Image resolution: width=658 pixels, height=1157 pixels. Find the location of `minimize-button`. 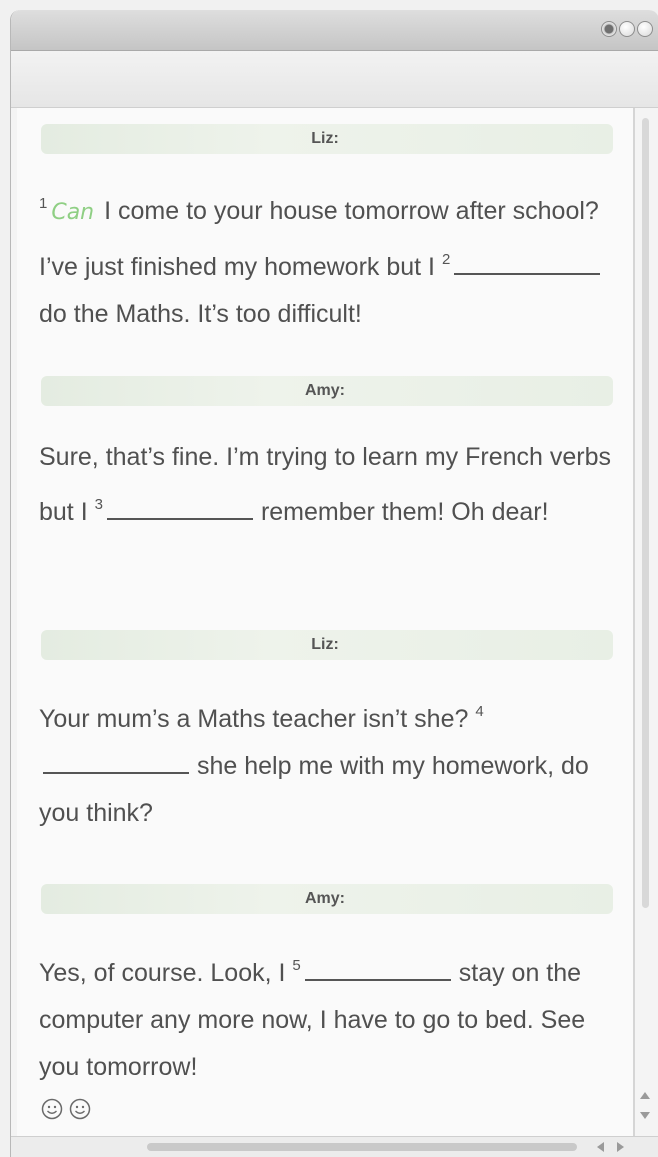

minimize-button is located at coordinates (627, 29).